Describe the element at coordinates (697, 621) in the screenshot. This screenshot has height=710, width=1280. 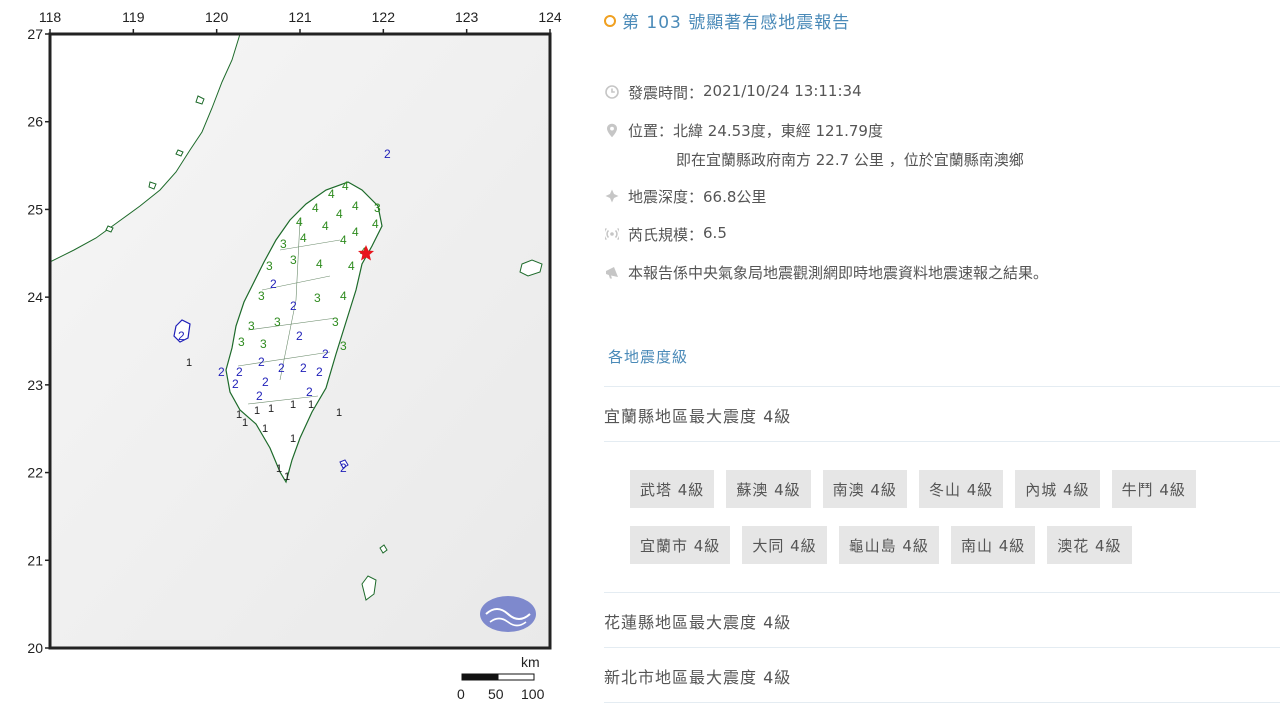
I see `region-heading-hualien: 花蓮縣地區最大震度 4級` at that location.